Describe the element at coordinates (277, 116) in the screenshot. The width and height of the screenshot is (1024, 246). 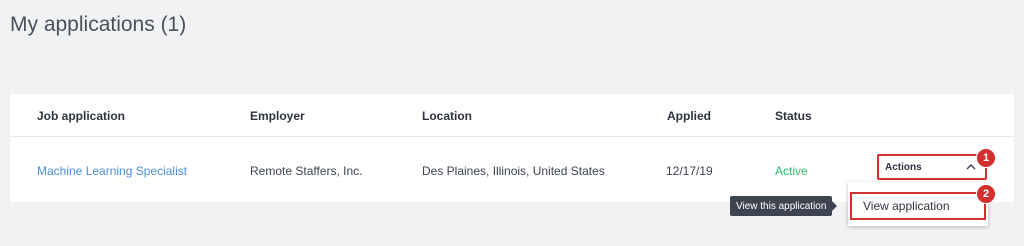
I see `column-header-employer: Employer` at that location.